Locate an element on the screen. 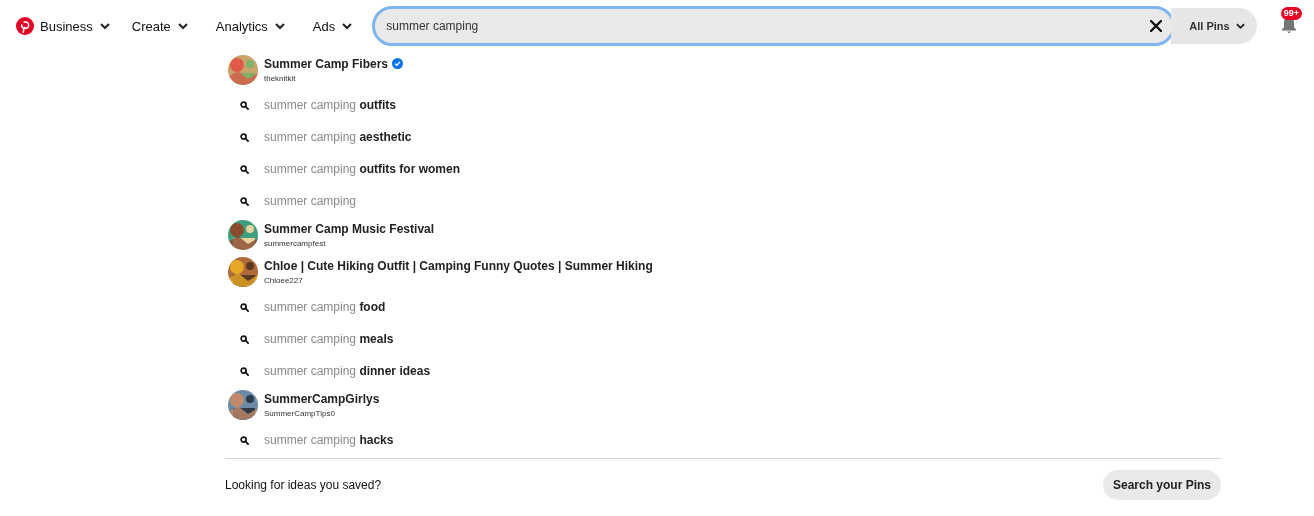 This screenshot has width=1314, height=516. profile-name: SummerCampGirlys is located at coordinates (322, 398).